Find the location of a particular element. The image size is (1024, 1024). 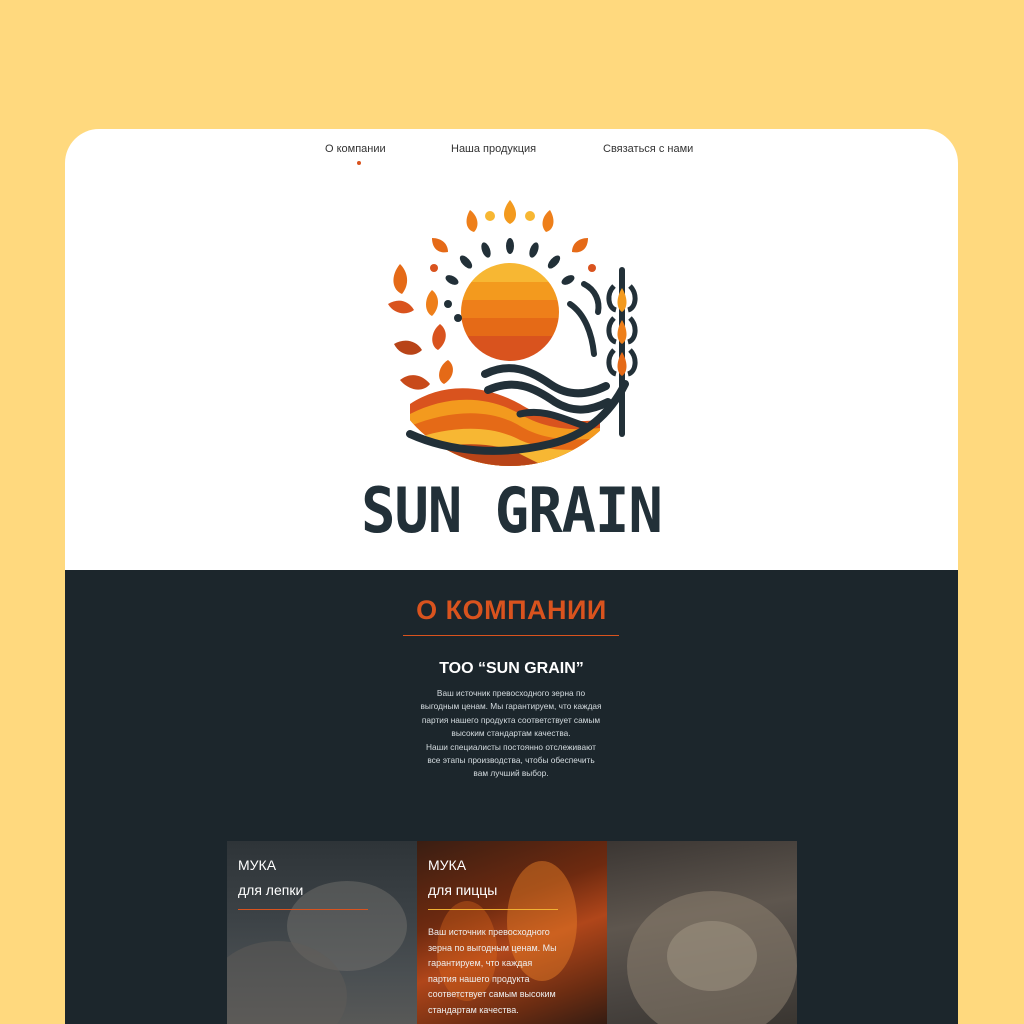

product-card-bread-photo is located at coordinates (702, 932).